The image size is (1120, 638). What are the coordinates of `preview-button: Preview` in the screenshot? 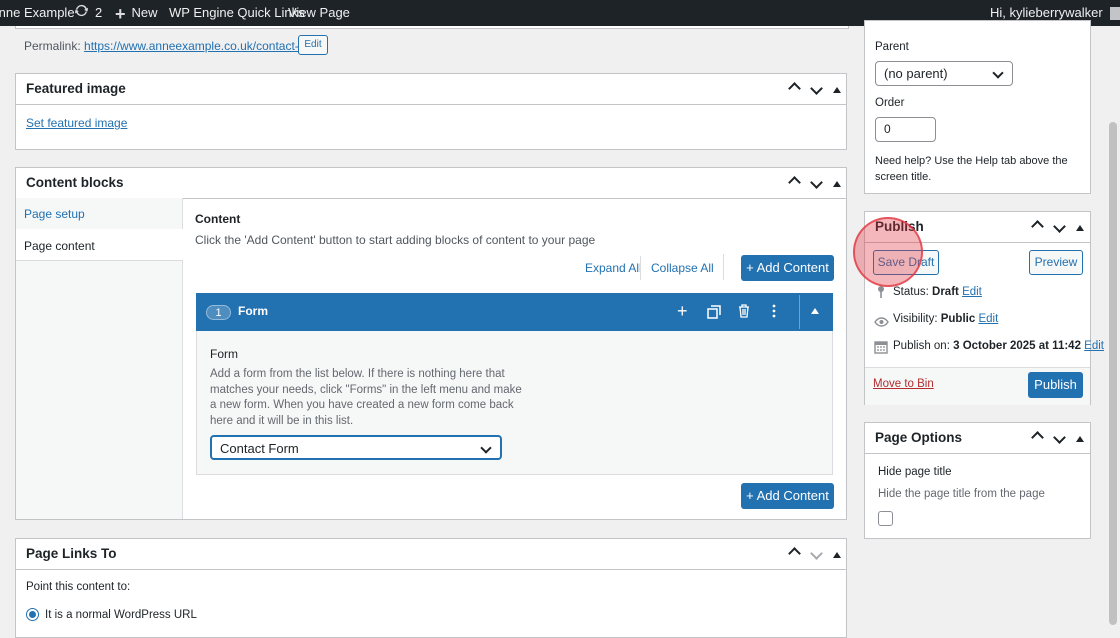 It's located at (1056, 262).